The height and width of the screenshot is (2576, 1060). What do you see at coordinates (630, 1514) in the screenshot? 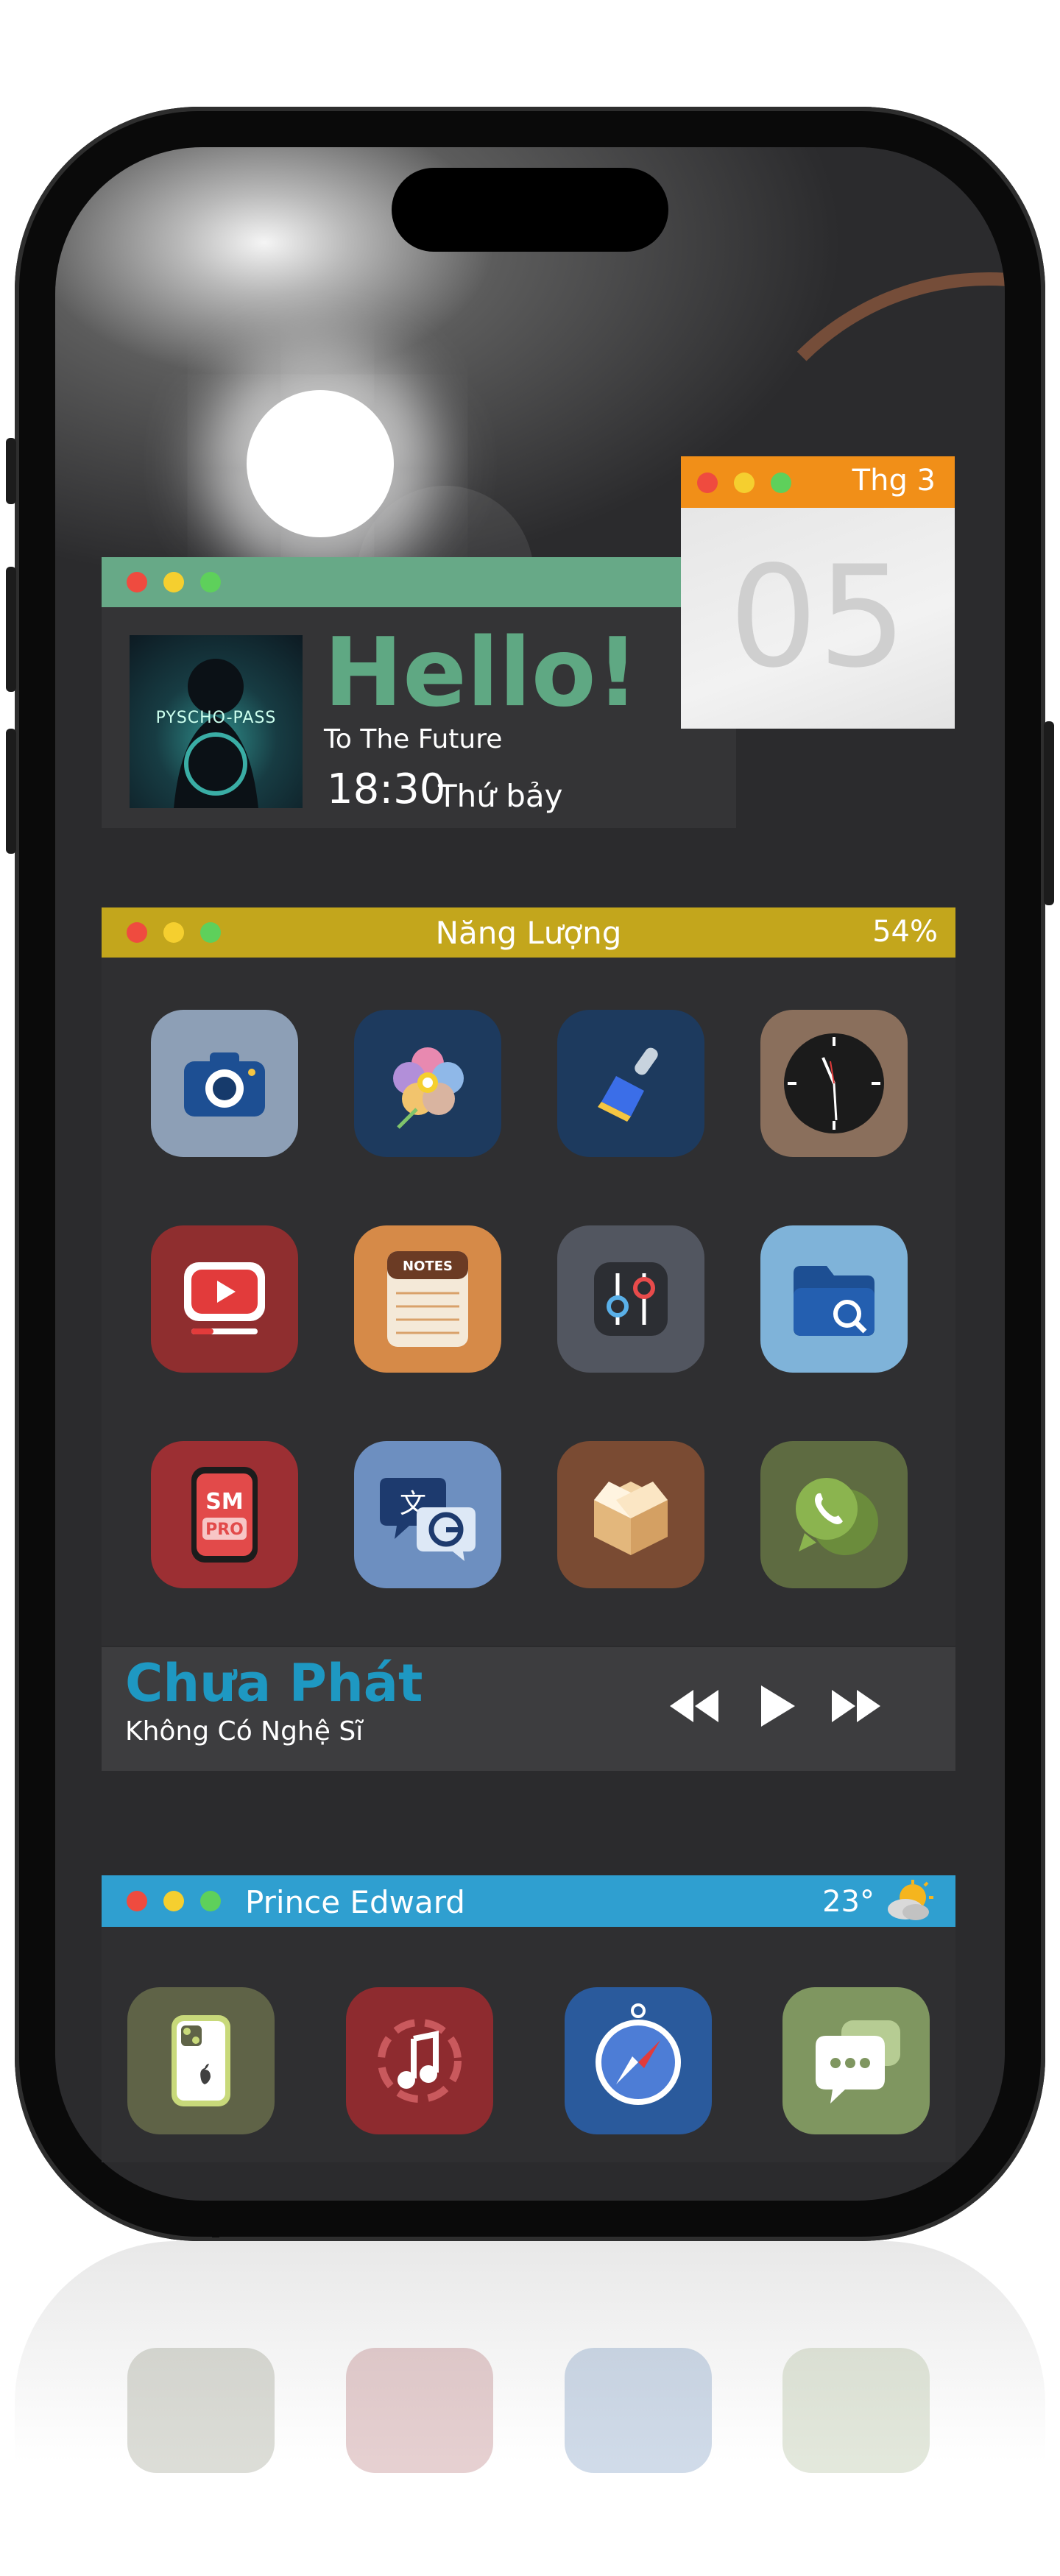
I see `package-app-icon` at bounding box center [630, 1514].